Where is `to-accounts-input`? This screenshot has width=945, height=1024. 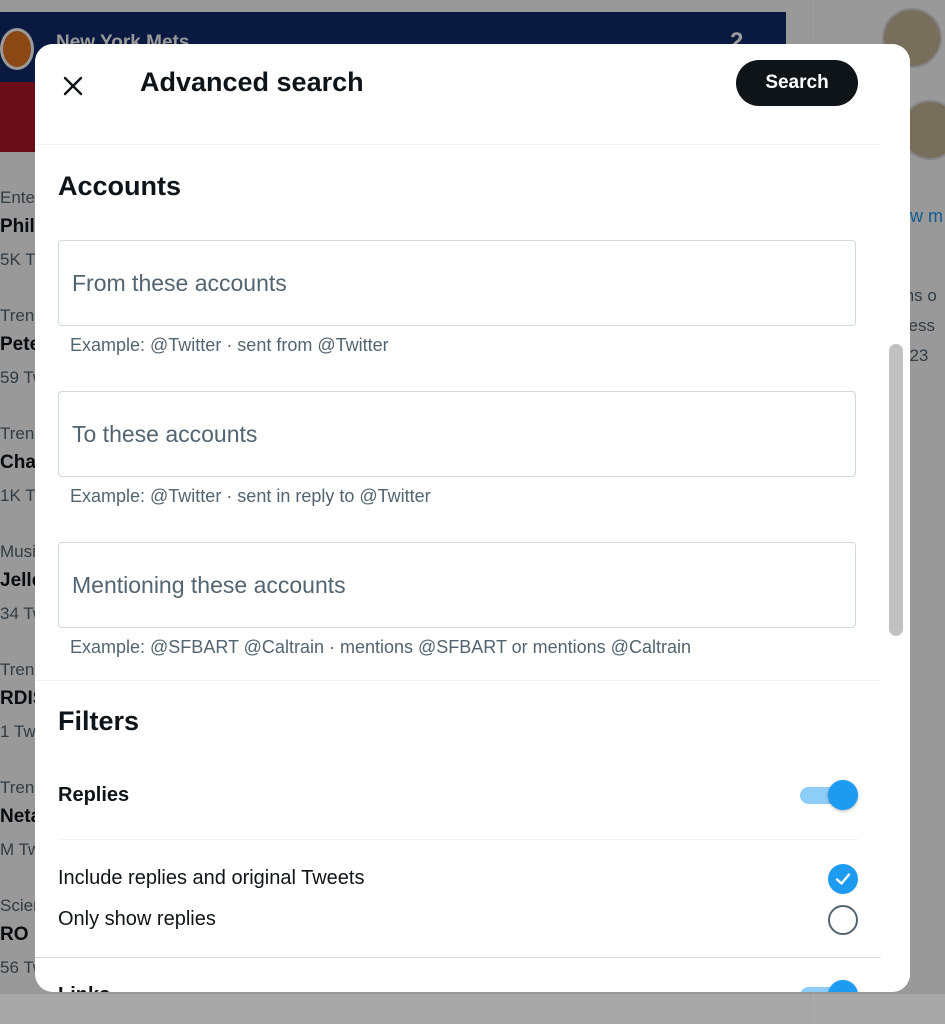
to-accounts-input is located at coordinates (457, 434).